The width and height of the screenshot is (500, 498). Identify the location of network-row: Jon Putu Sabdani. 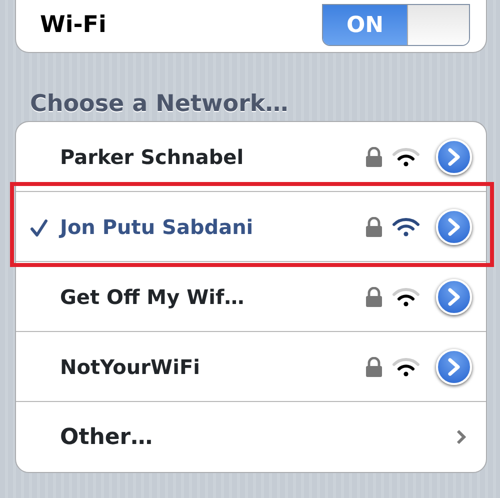
(251, 227).